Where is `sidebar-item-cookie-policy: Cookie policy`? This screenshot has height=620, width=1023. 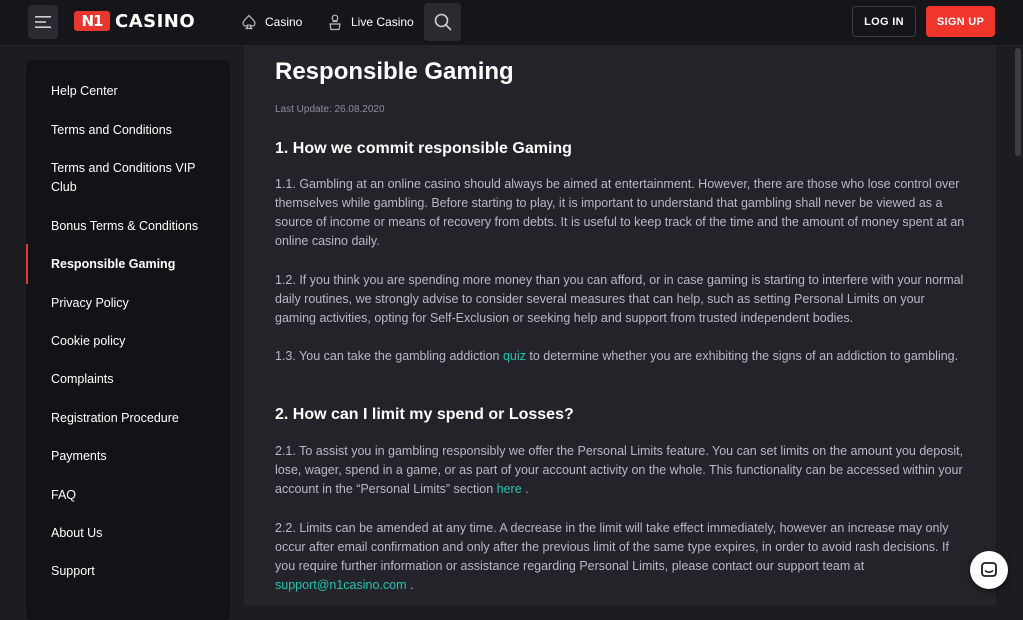 sidebar-item-cookie-policy: Cookie policy is located at coordinates (136, 341).